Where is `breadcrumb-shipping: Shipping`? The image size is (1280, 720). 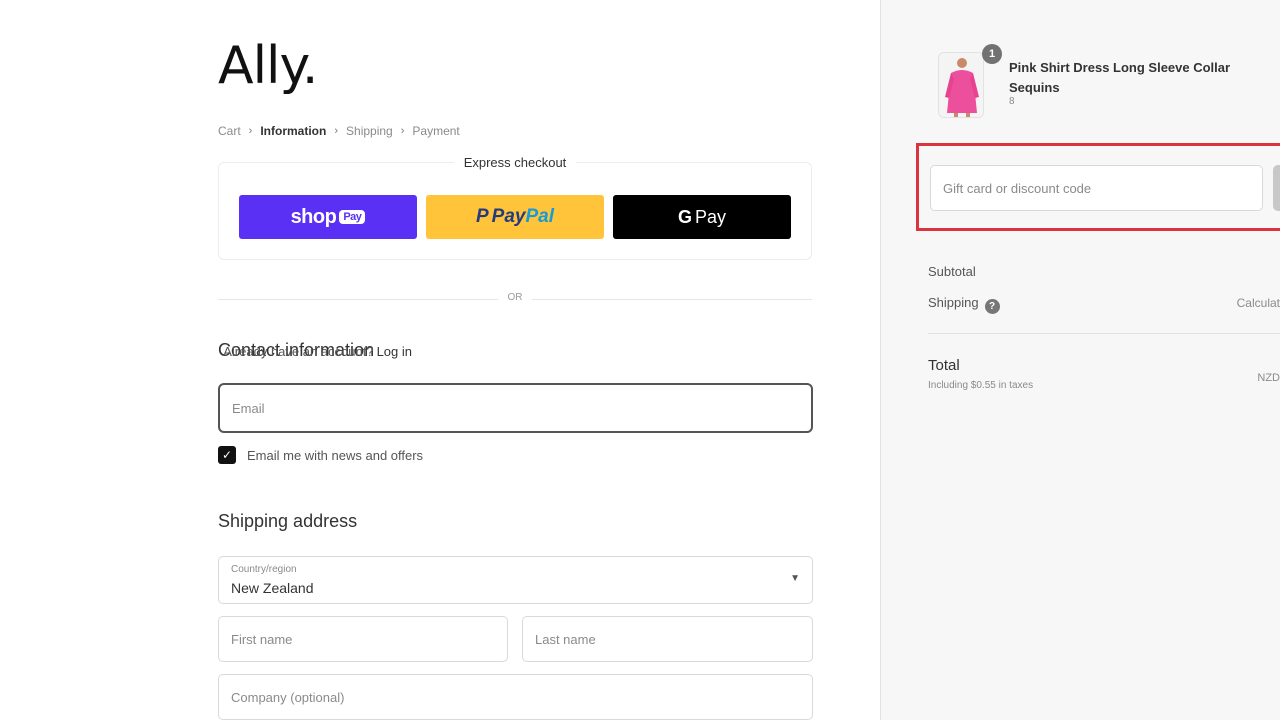
breadcrumb-shipping: Shipping is located at coordinates (369, 131).